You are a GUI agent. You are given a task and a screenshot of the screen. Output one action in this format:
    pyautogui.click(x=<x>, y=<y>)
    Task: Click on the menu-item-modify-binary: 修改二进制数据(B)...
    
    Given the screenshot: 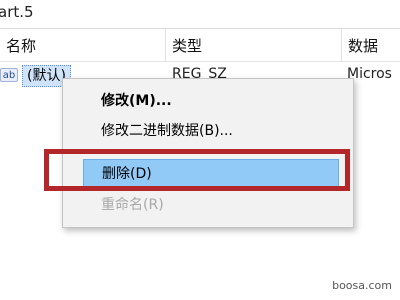 What is the action you would take?
    pyautogui.click(x=207, y=131)
    